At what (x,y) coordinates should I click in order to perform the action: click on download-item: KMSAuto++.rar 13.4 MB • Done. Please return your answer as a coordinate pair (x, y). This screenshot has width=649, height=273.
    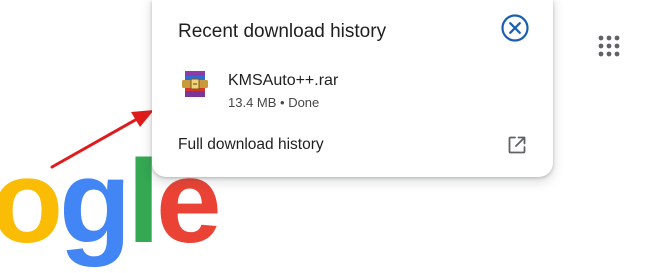
    Looking at the image, I should click on (352, 90).